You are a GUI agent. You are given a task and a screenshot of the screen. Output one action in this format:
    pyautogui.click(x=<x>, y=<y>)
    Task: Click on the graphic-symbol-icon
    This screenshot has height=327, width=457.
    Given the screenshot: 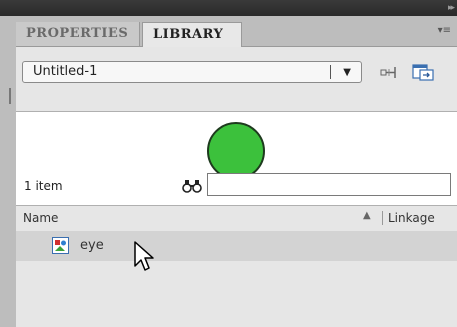 What is the action you would take?
    pyautogui.click(x=60, y=245)
    